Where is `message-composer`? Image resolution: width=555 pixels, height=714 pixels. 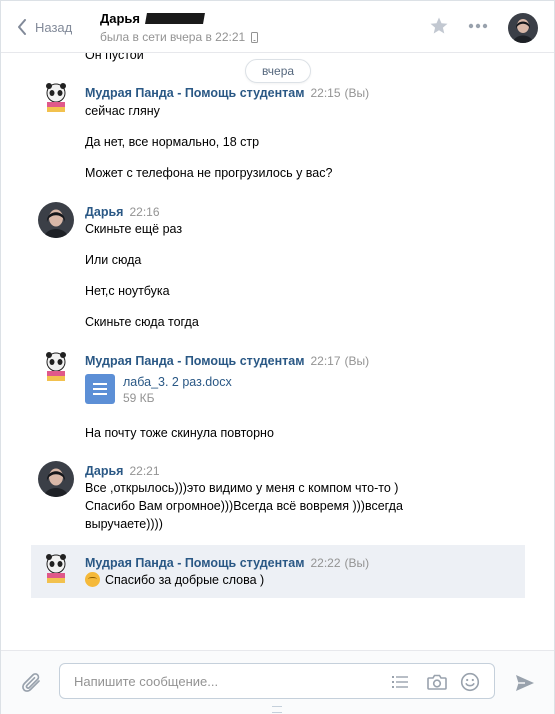
message-composer is located at coordinates (277, 682).